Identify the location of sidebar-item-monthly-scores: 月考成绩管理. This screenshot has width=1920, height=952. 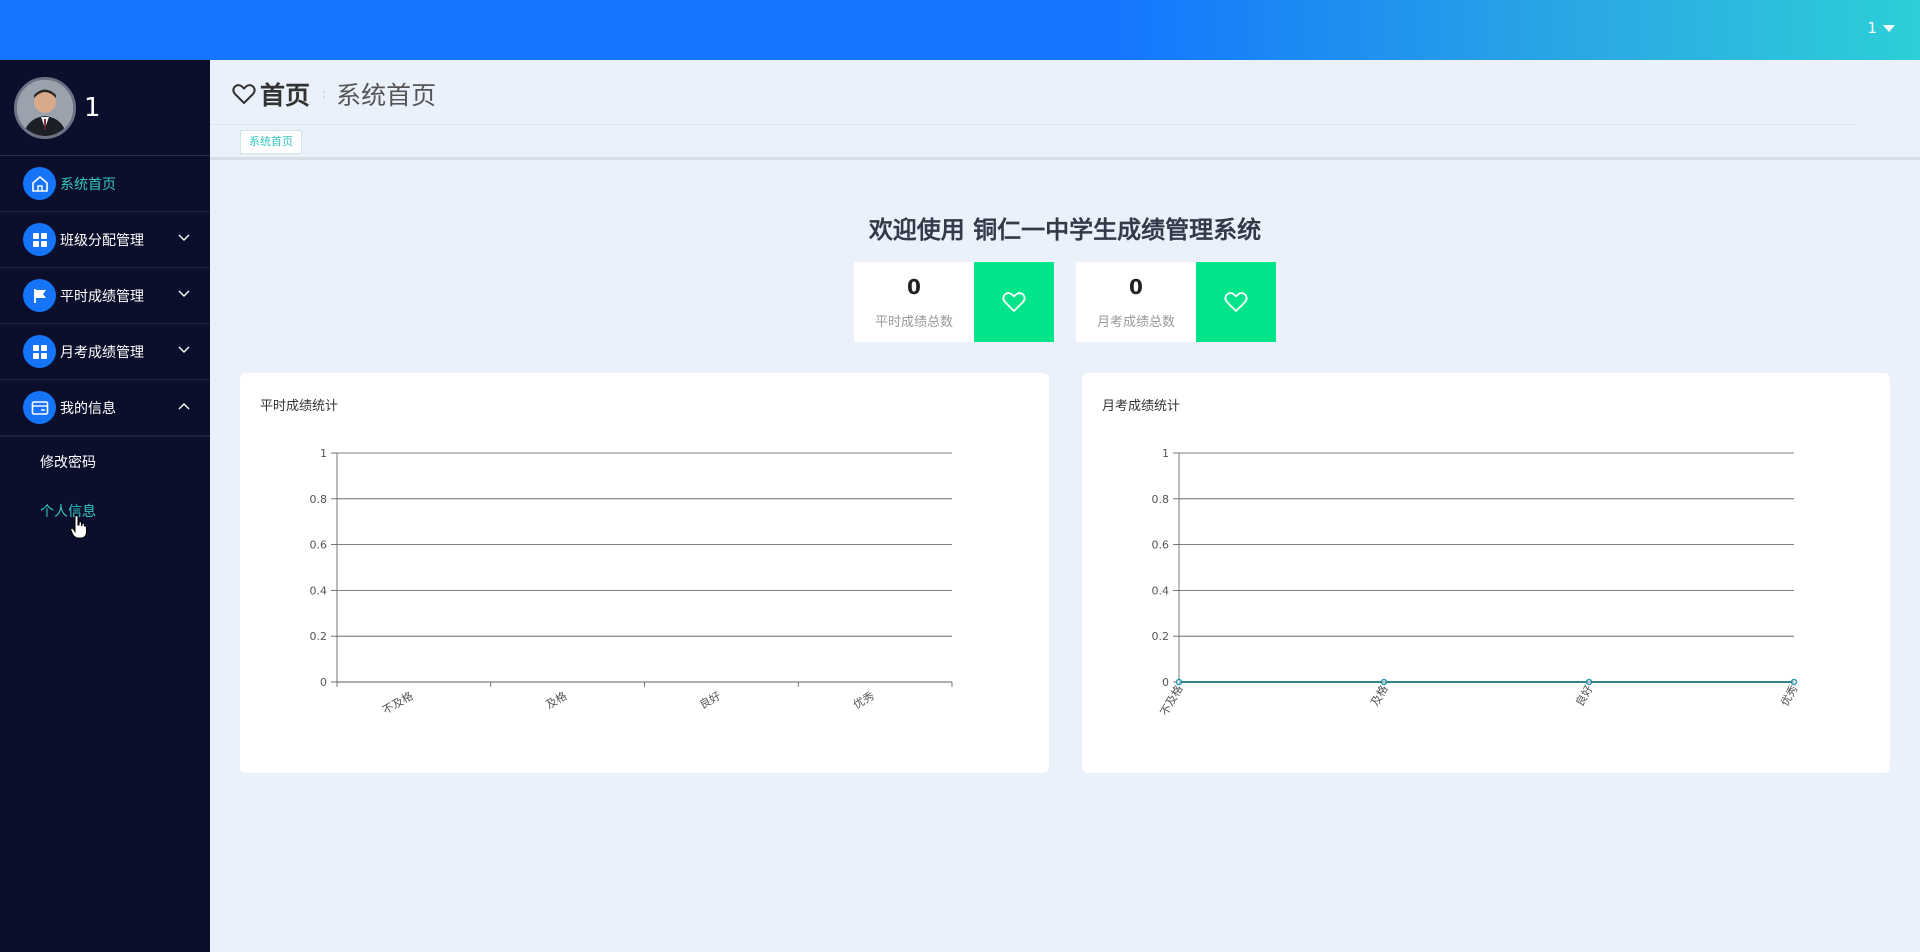
(105, 352).